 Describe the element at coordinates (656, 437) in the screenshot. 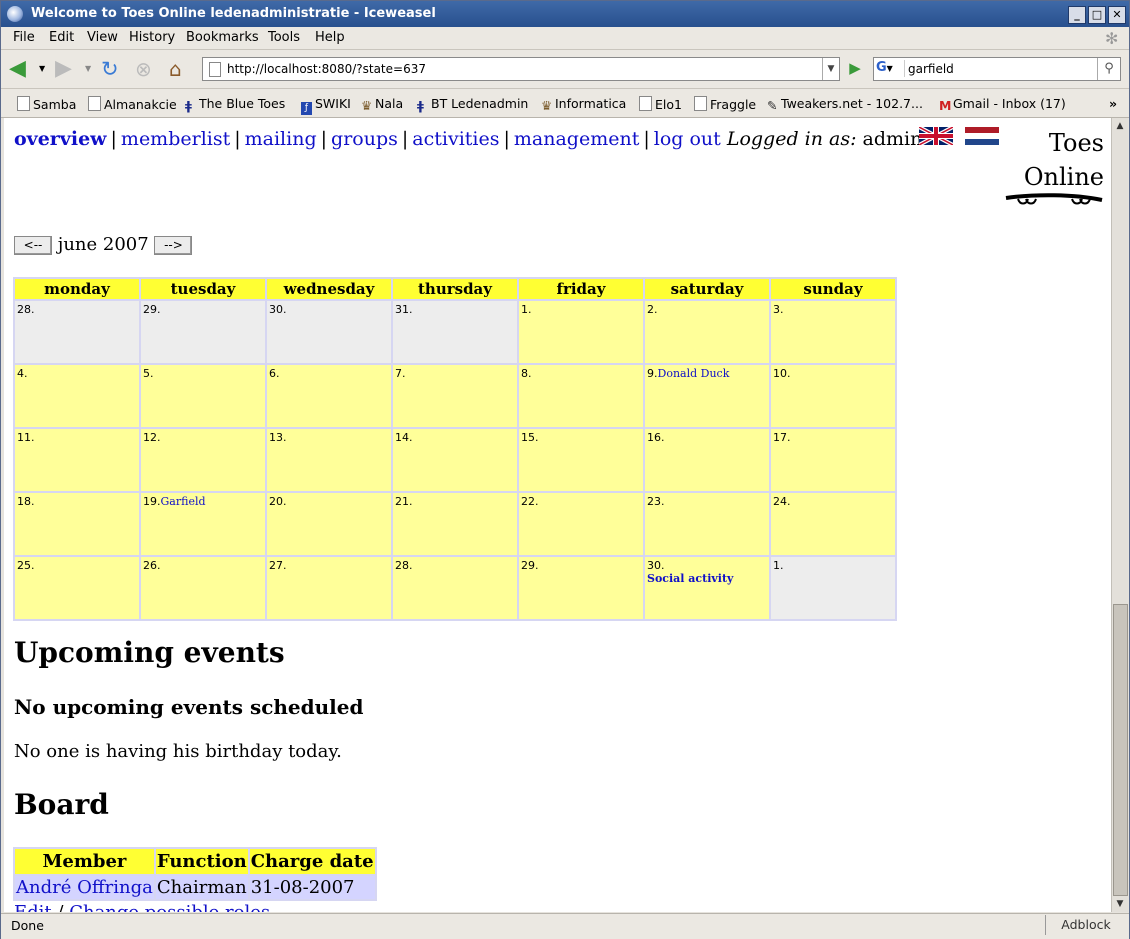

I see `day-number: 16.` at that location.